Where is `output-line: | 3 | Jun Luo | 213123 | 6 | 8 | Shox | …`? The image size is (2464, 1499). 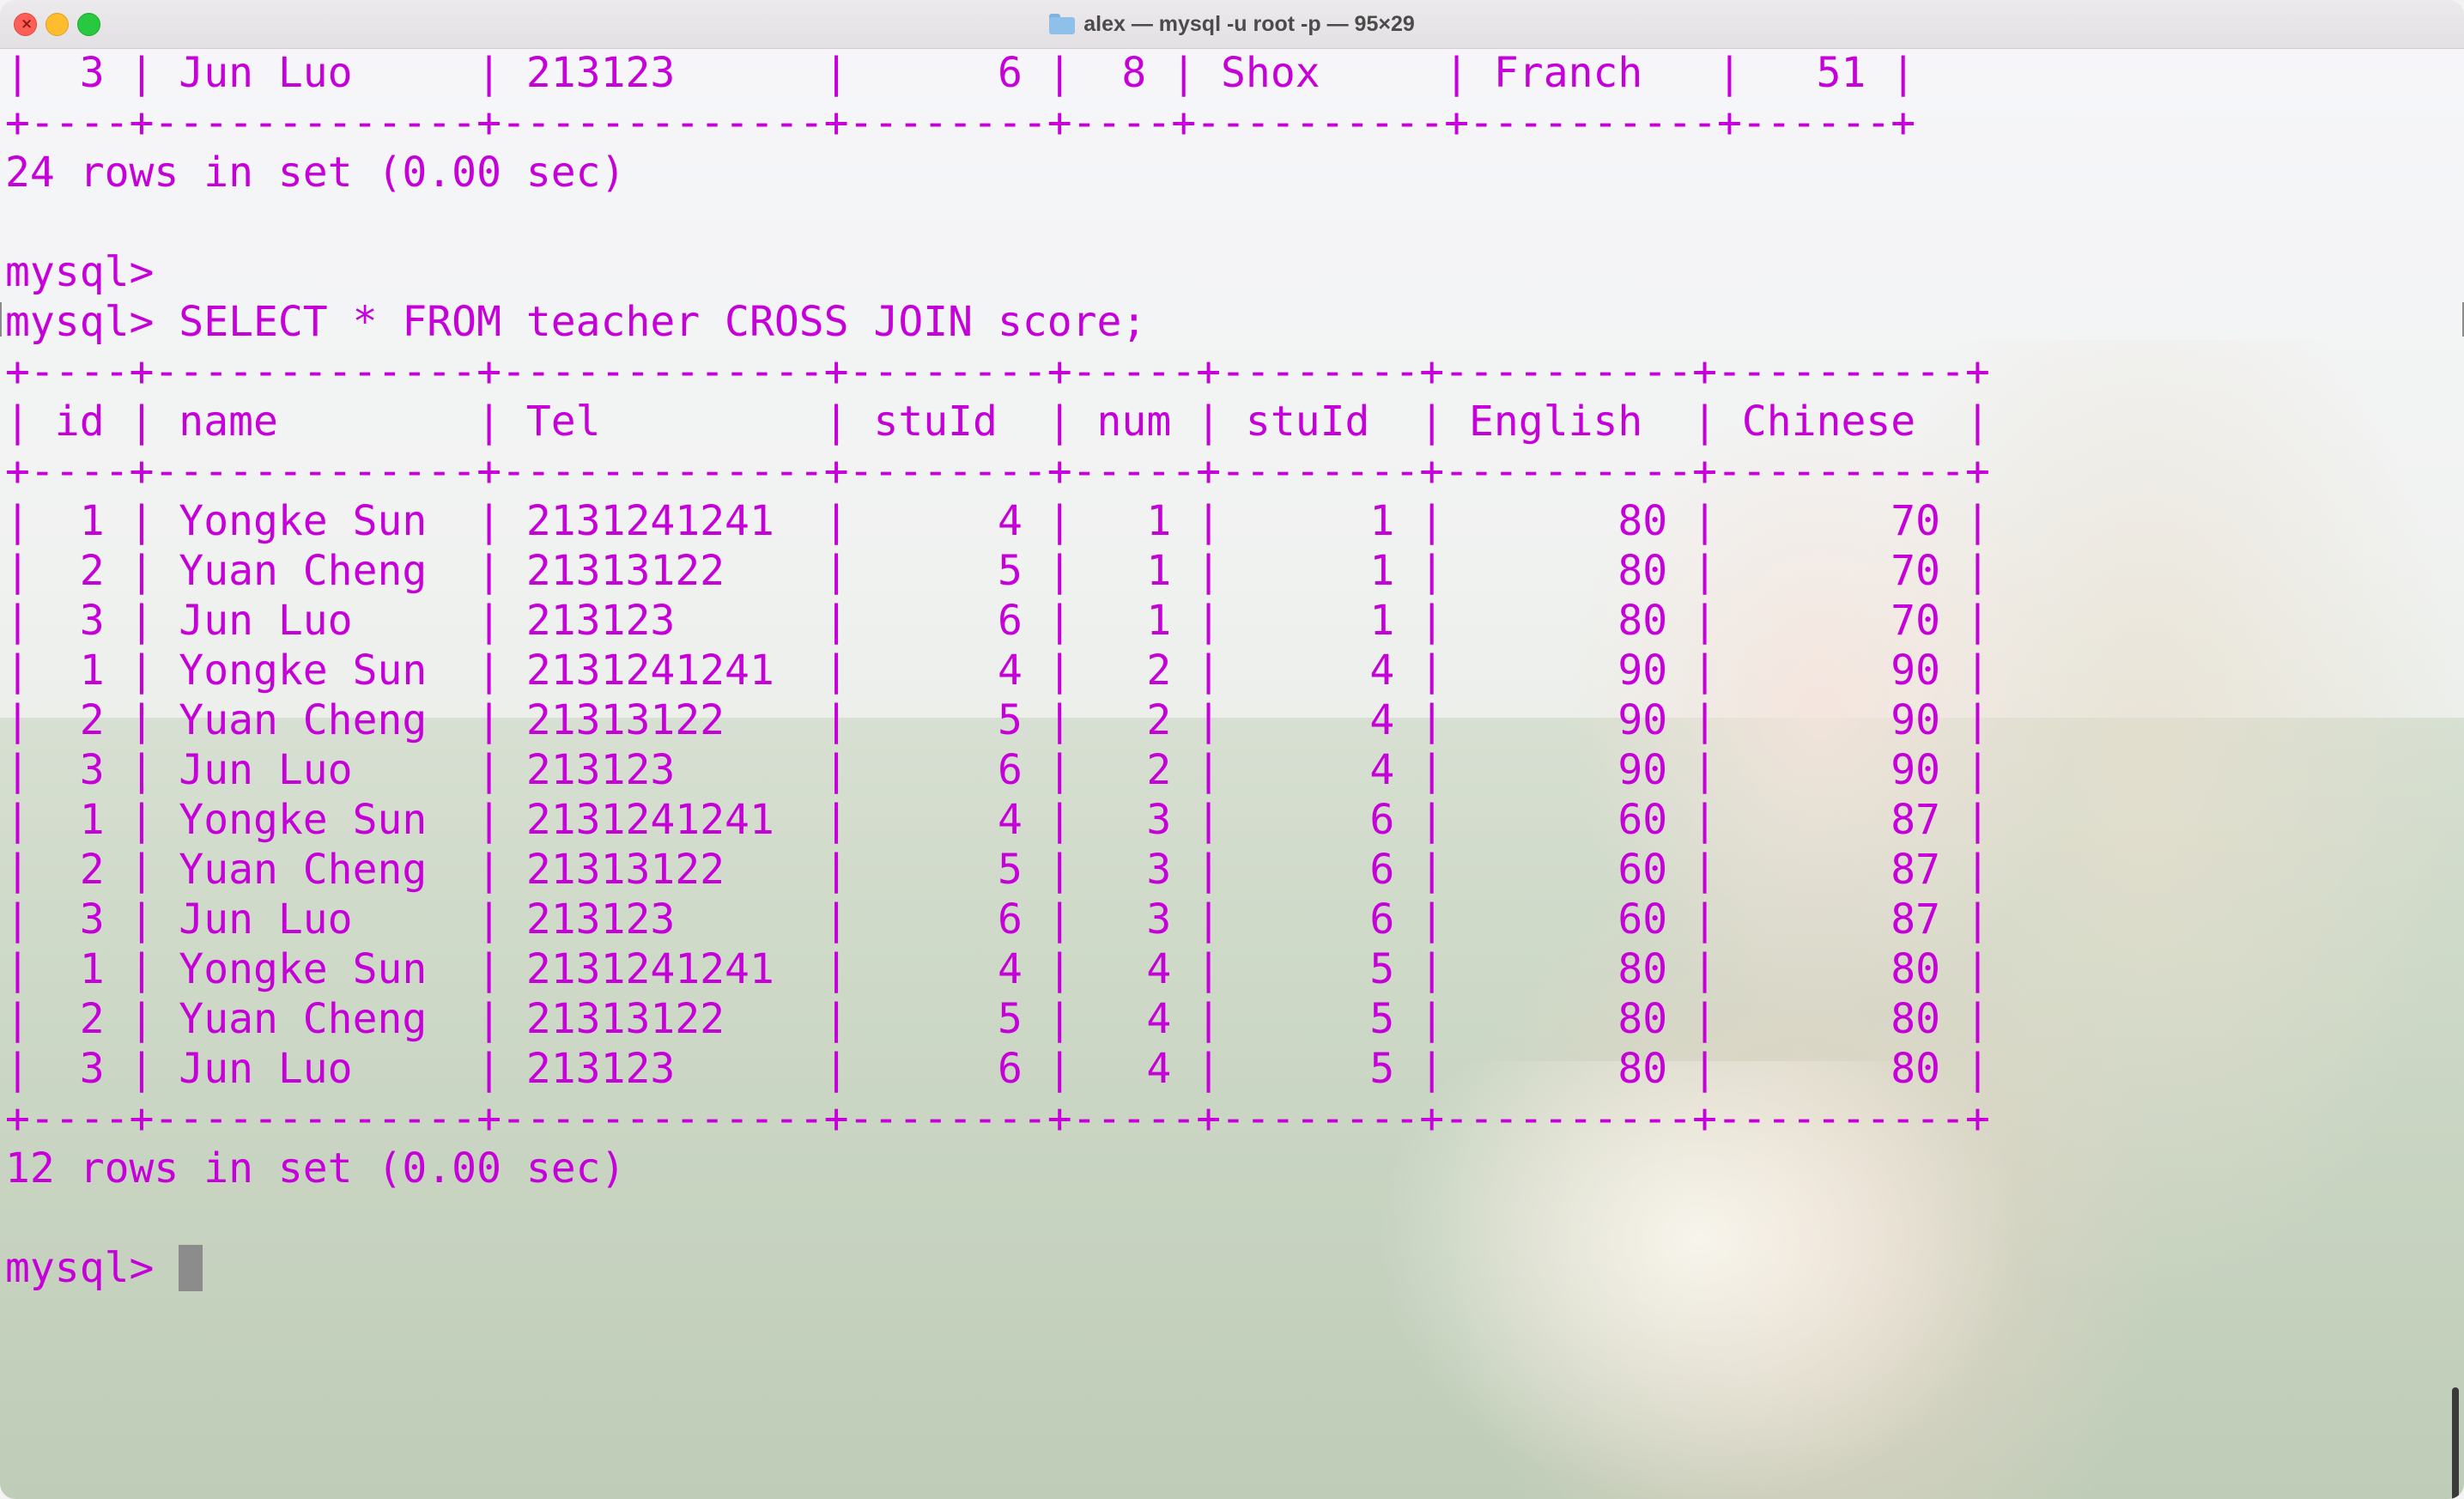
output-line: | 3 | Jun Luo | 213123 | 6 | 8 | Shox | … is located at coordinates (960, 73).